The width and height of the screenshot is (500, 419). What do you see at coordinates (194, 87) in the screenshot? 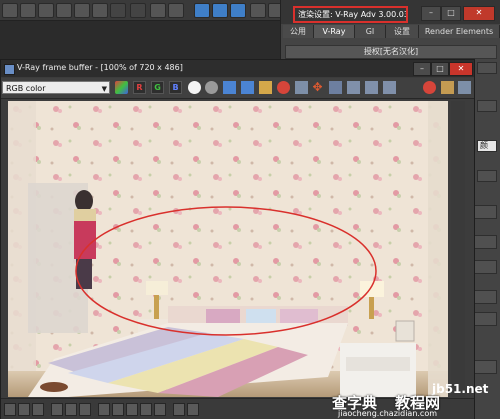
I see `alpha-white-icon` at bounding box center [194, 87].